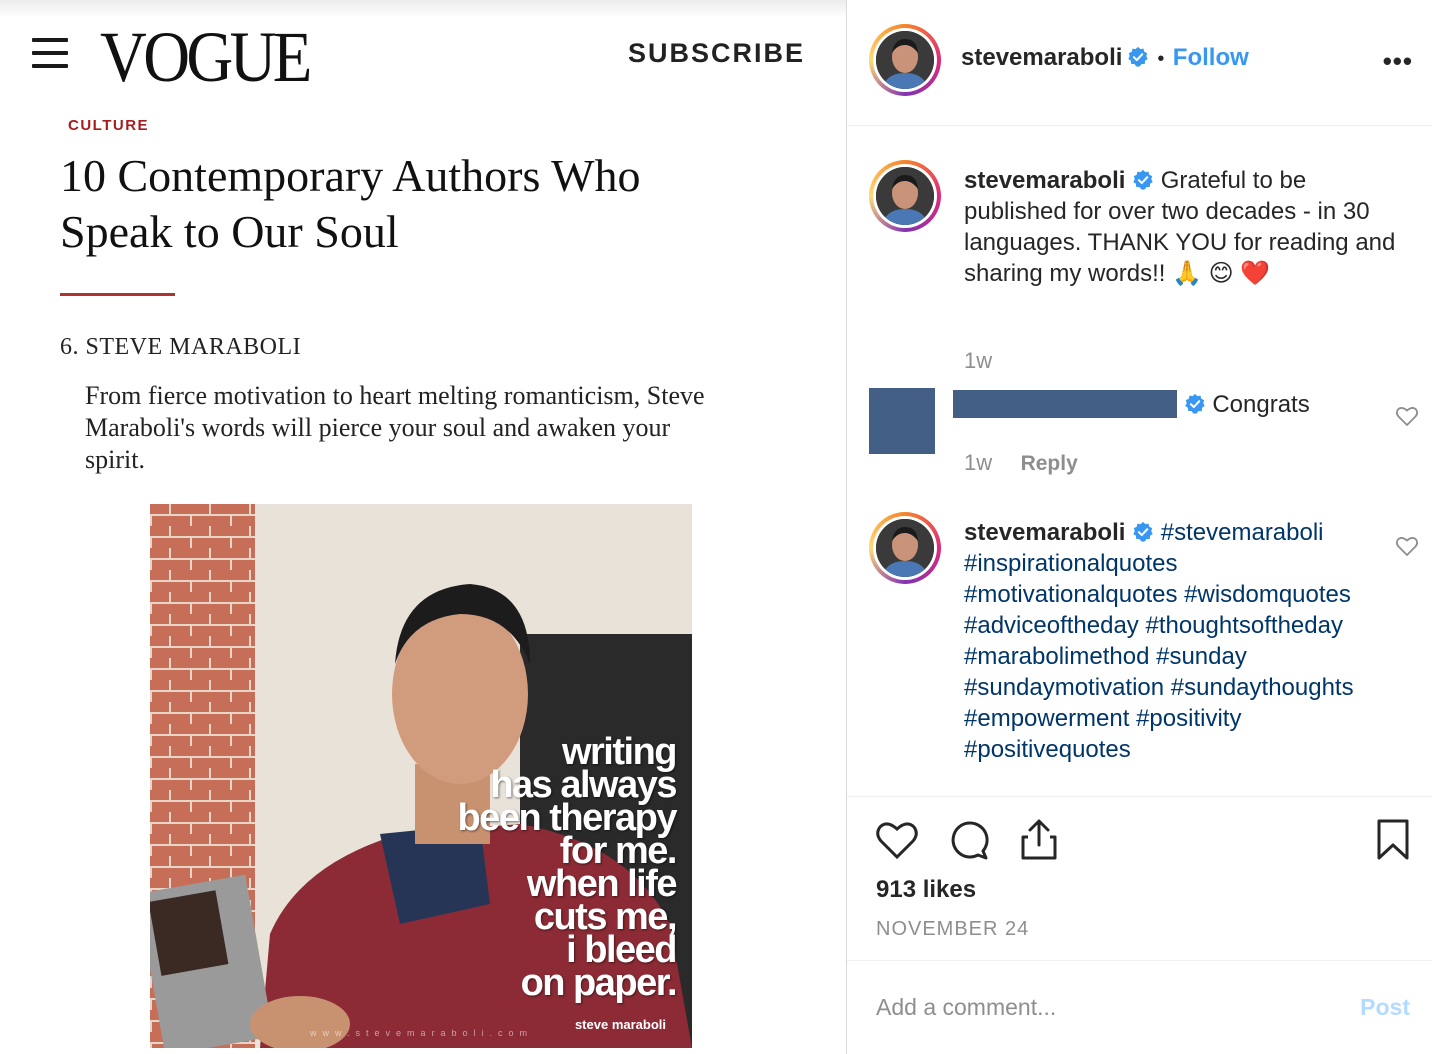 This screenshot has height=1054, width=1432. Describe the element at coordinates (181, 347) in the screenshot. I see `list-item-title: 6. STEVE MARABOLI` at that location.